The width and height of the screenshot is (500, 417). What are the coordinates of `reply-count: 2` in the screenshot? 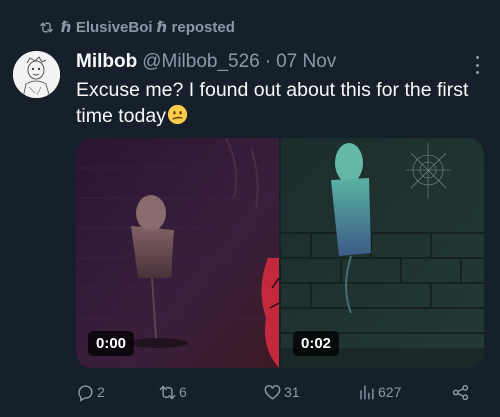 It's located at (101, 392).